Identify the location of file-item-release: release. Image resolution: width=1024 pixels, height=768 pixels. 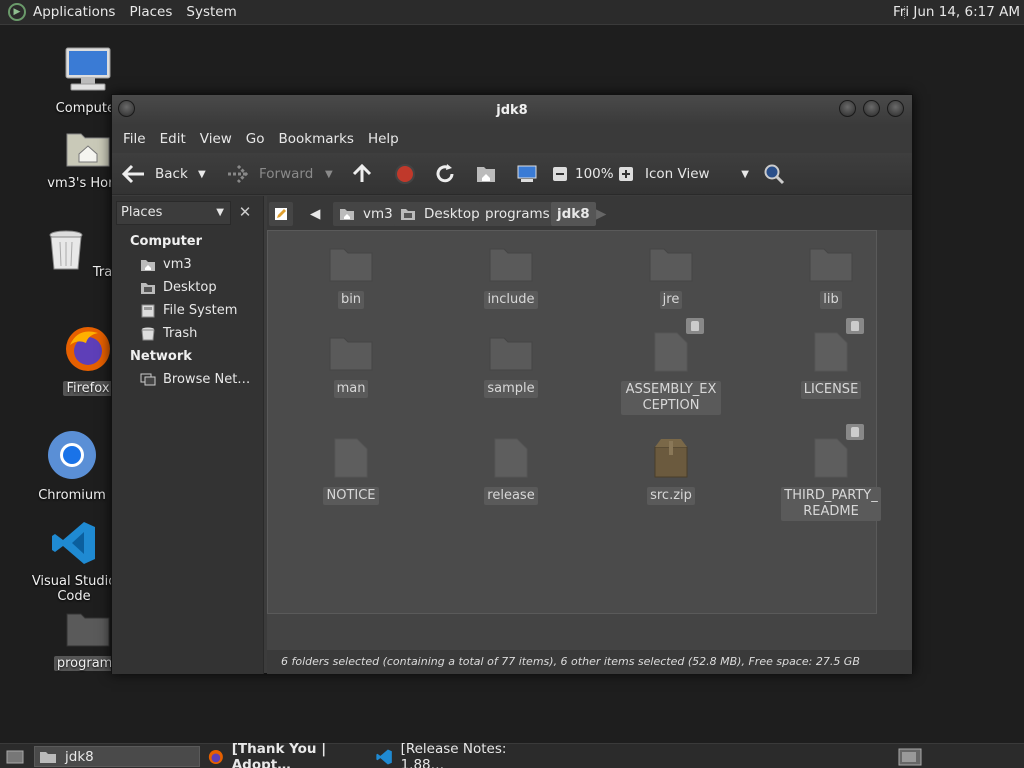
(511, 471).